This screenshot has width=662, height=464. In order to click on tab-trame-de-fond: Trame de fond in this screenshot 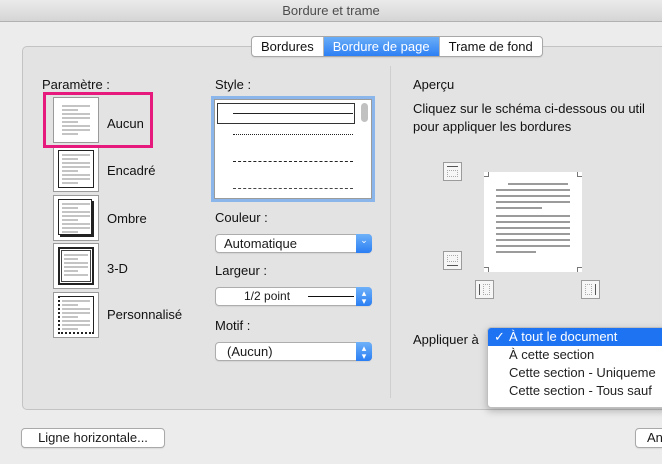, I will do `click(491, 46)`.